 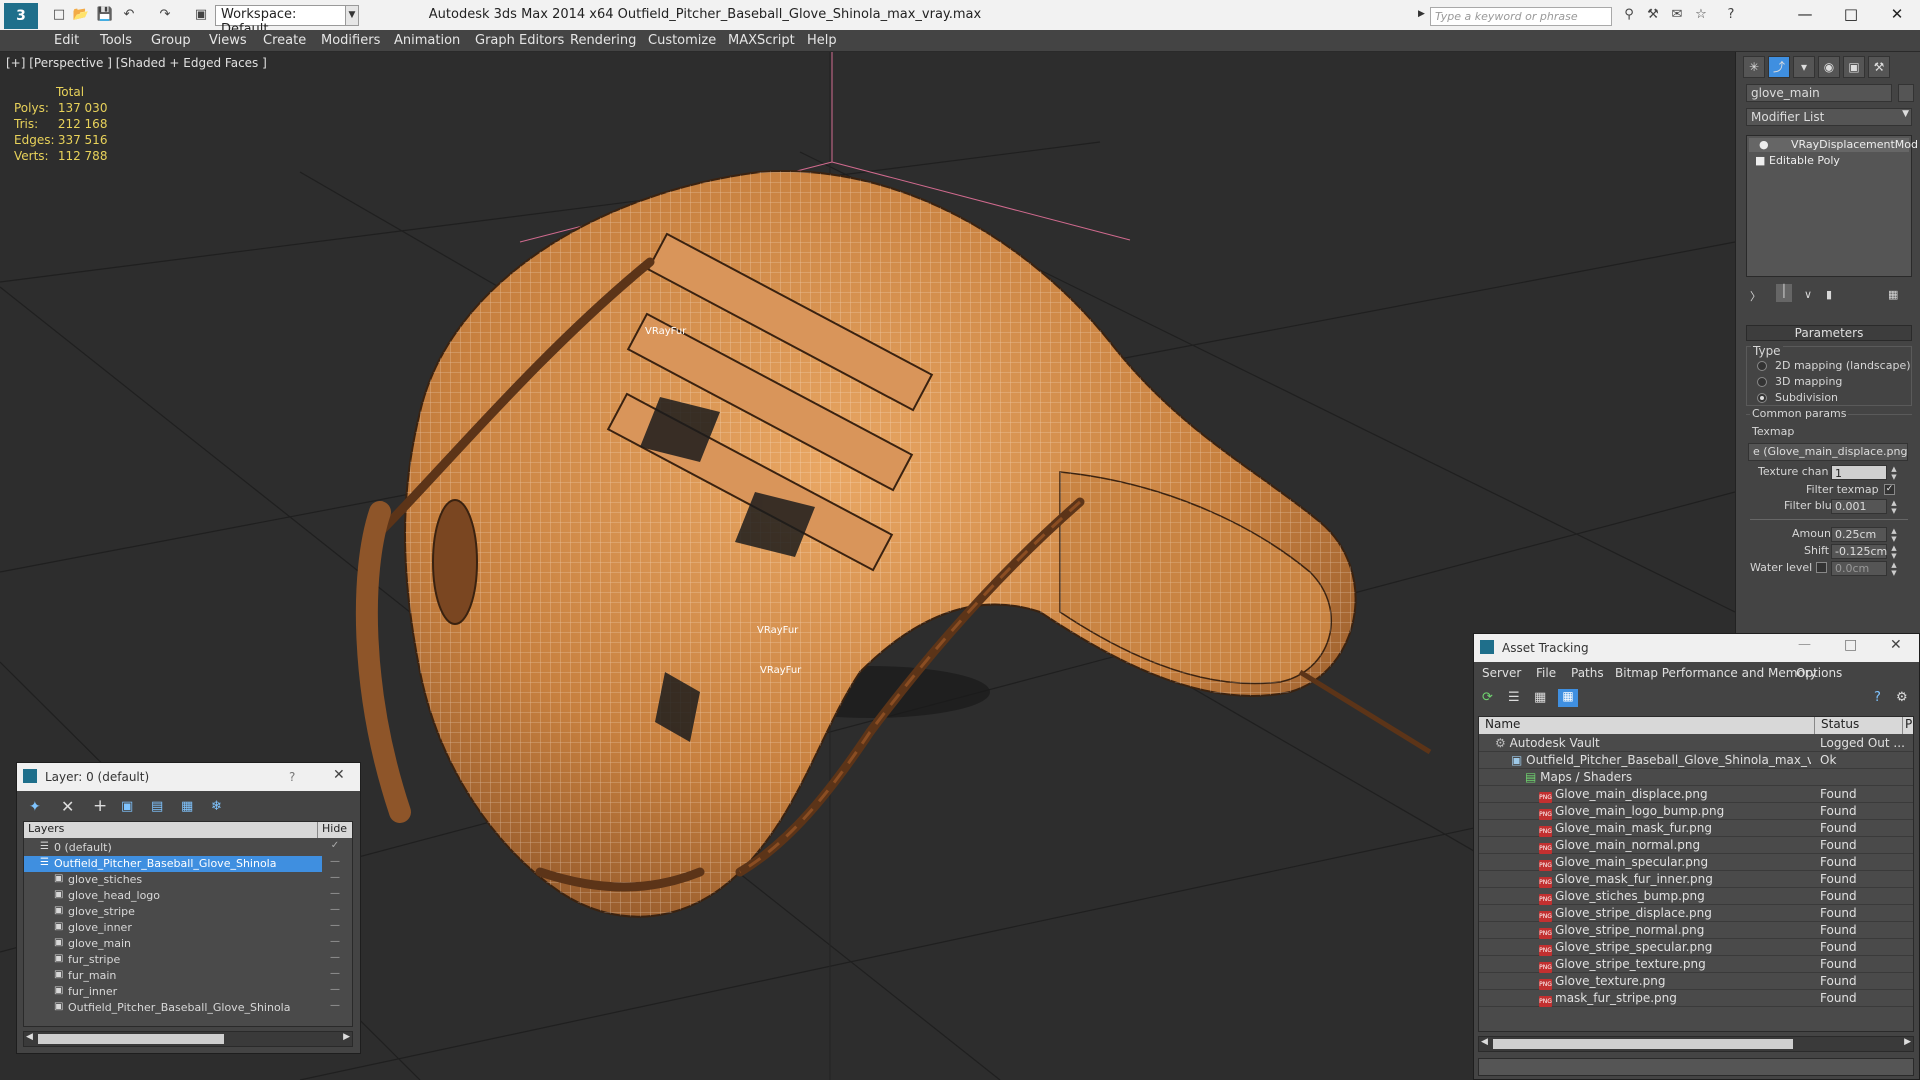 I want to click on hide-column-header: Hide, so click(x=335, y=830).